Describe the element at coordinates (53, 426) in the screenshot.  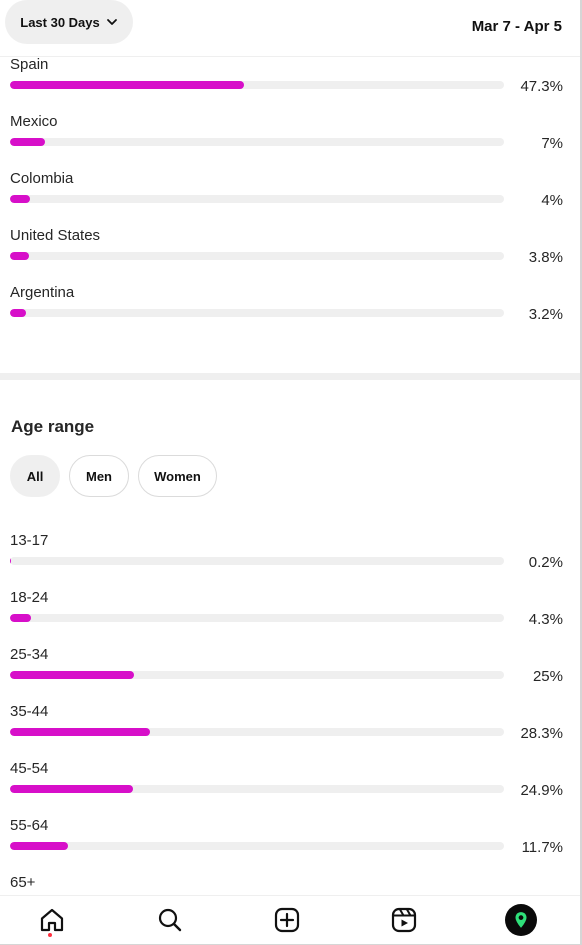
I see `age-range-title: Age range` at that location.